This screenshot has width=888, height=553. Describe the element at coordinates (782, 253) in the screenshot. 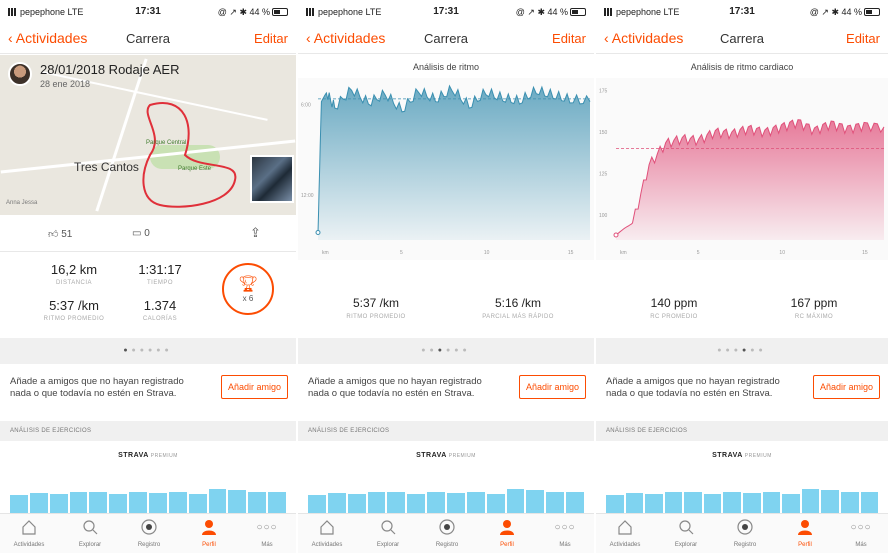

I see `x-tick-label: 10` at that location.